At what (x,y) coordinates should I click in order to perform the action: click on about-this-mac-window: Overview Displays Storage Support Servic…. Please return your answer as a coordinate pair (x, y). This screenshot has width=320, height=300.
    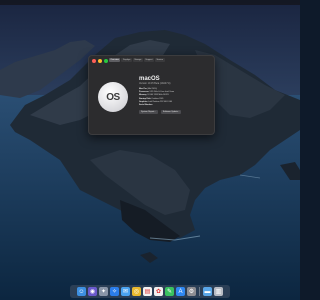
    Looking at the image, I should click on (151, 95).